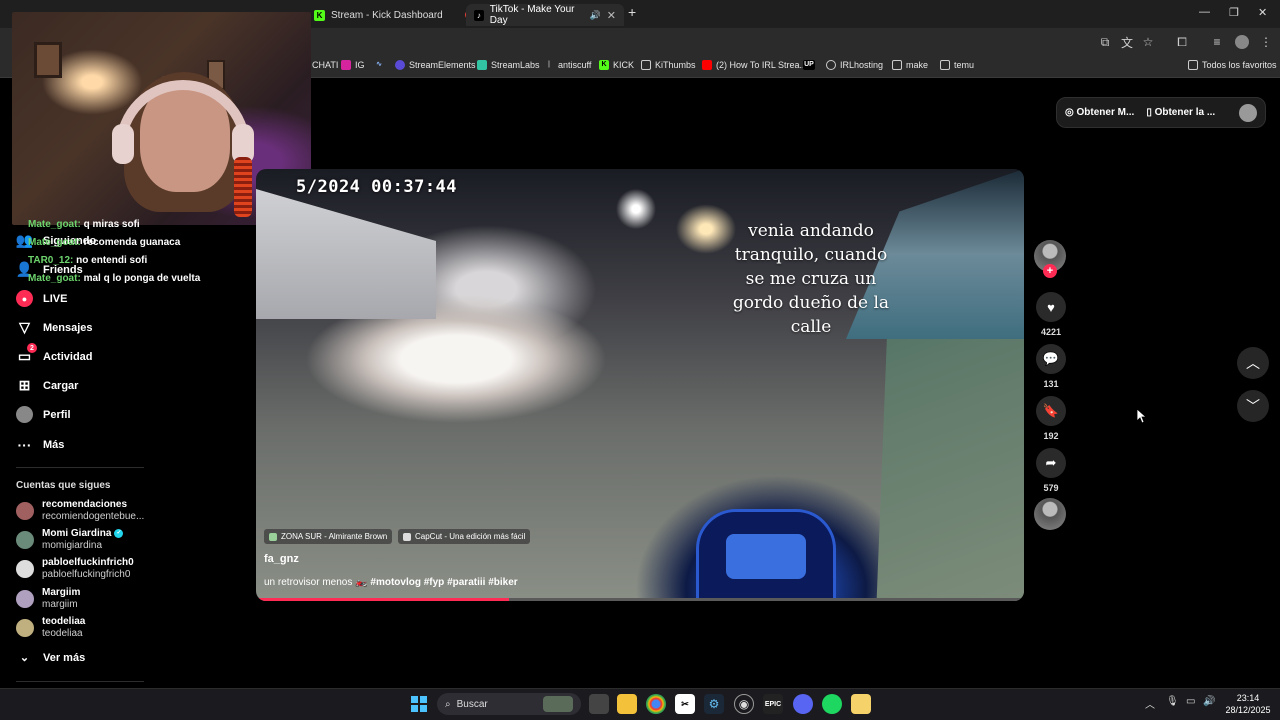 The width and height of the screenshot is (1280, 720). What do you see at coordinates (627, 704) in the screenshot?
I see `file-explorer-icon` at bounding box center [627, 704].